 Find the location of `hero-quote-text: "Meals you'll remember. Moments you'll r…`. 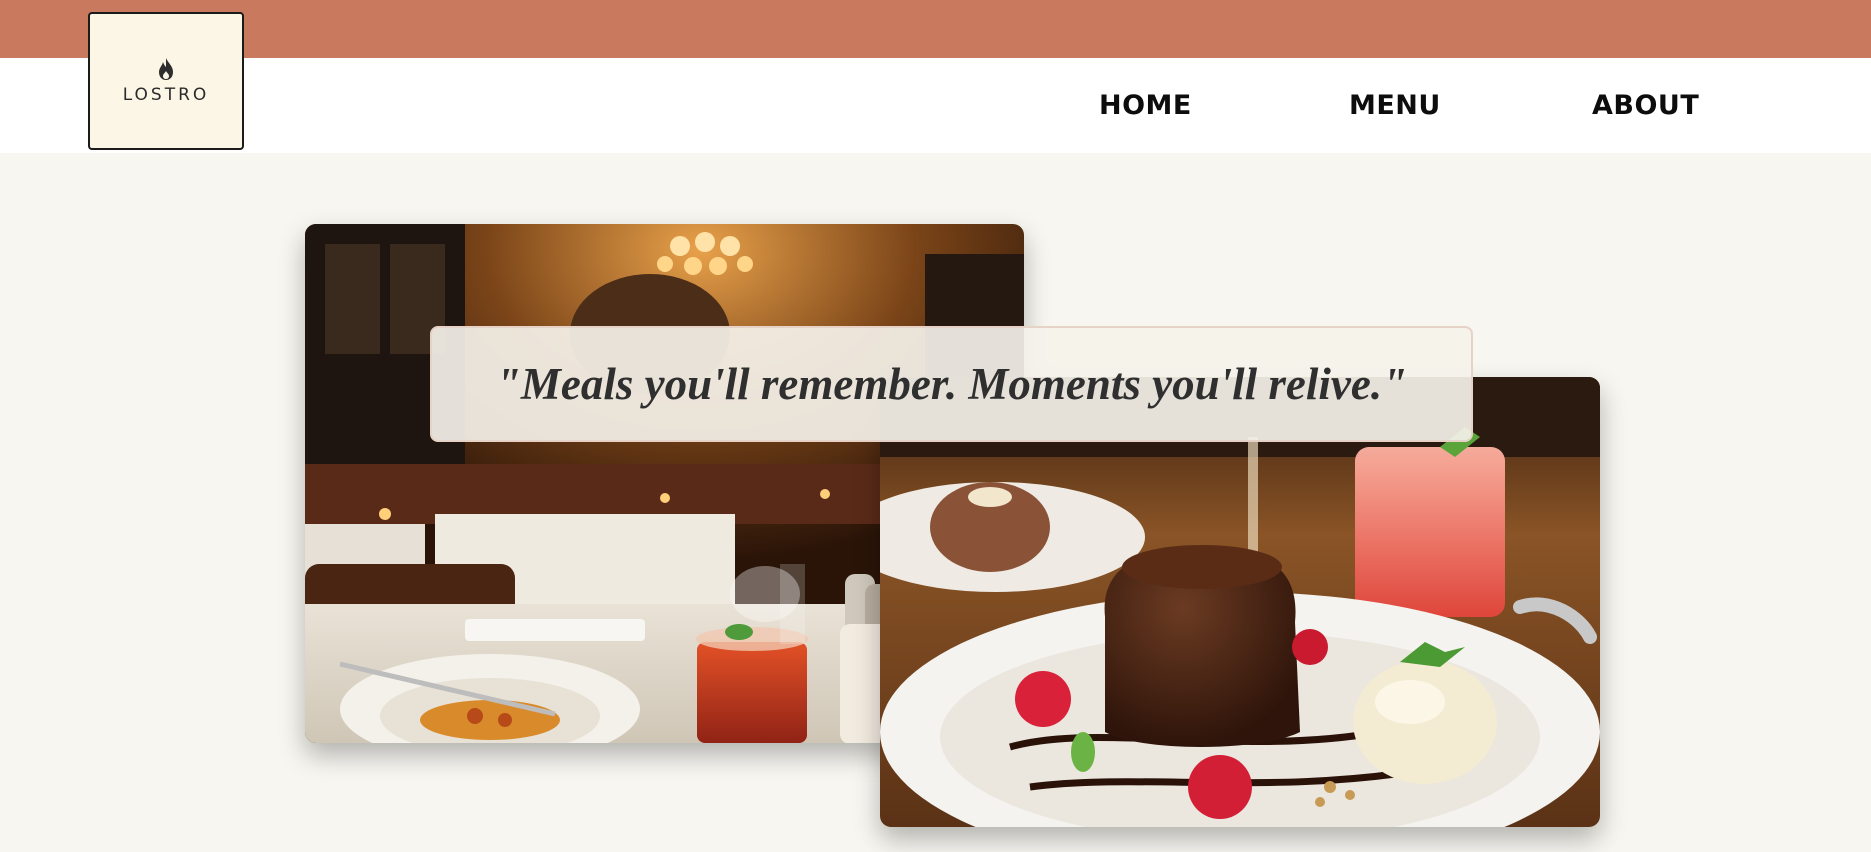

hero-quote-text: "Meals you'll remember. Moments you'll r… is located at coordinates (951, 384).